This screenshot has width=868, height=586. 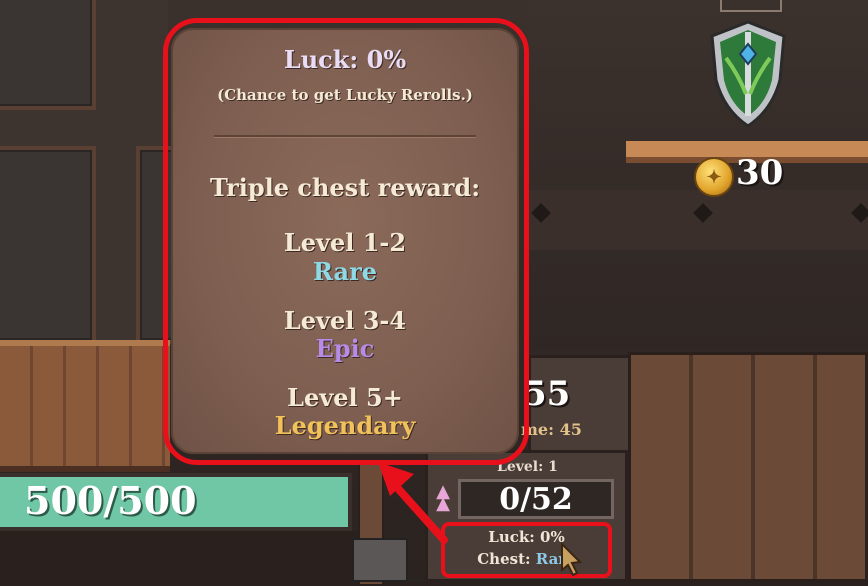 I want to click on stat-value: 55, so click(x=547, y=394).